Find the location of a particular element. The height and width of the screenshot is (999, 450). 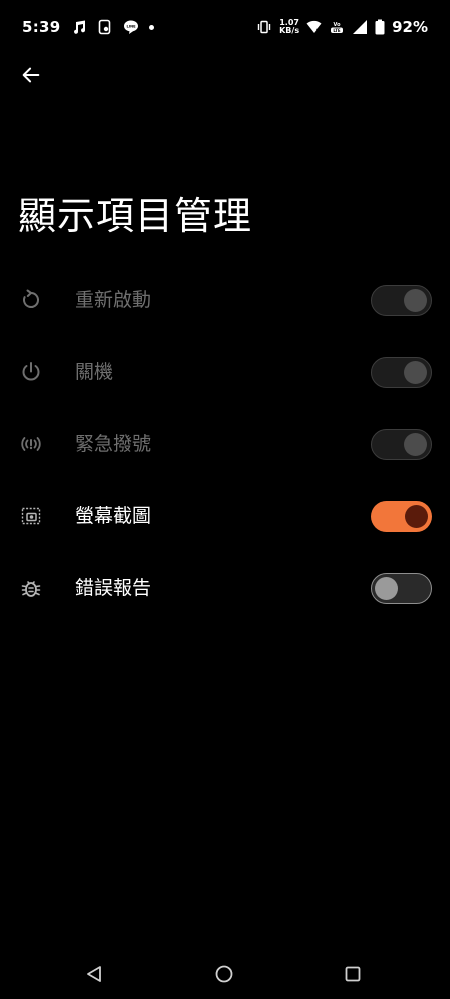

emergency-call-icon is located at coordinates (31, 444).